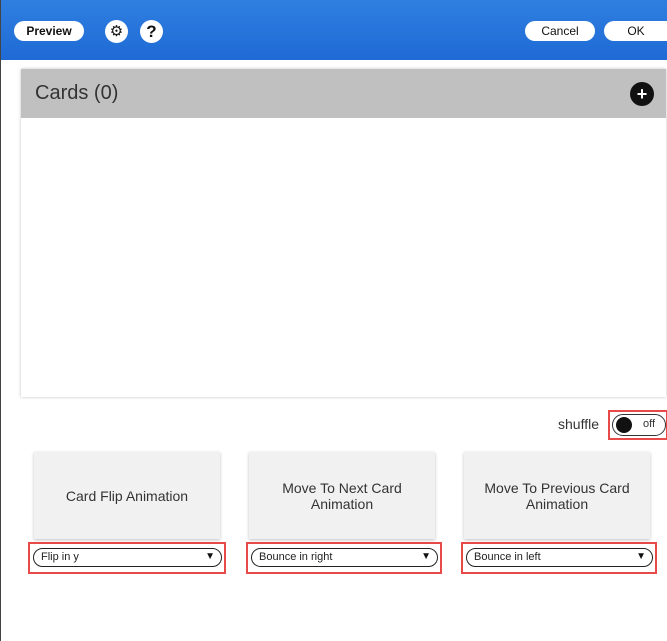 The image size is (667, 641). I want to click on settings-button: ⚙, so click(116, 31).